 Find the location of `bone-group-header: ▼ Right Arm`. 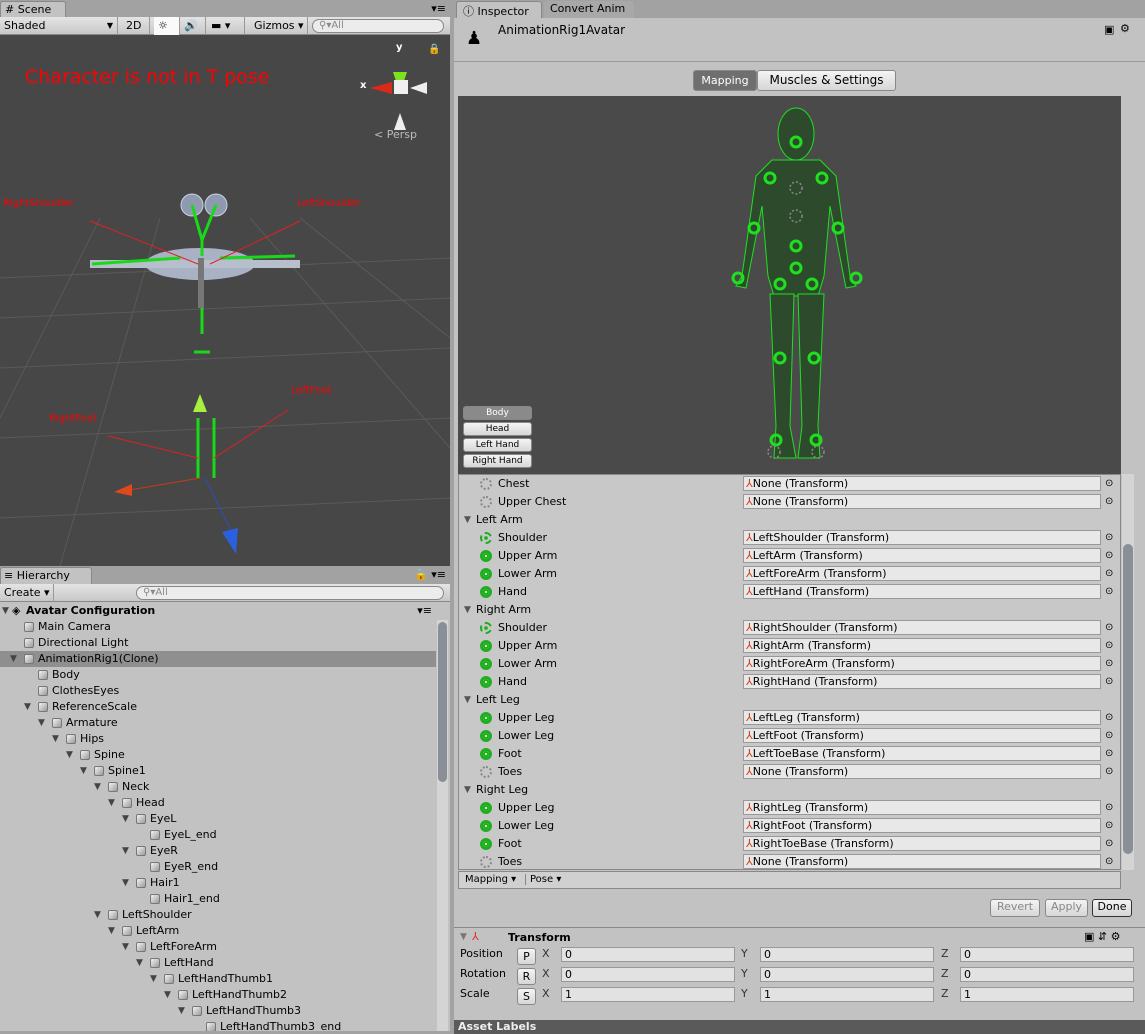

bone-group-header: ▼ Right Arm is located at coordinates (789, 610).